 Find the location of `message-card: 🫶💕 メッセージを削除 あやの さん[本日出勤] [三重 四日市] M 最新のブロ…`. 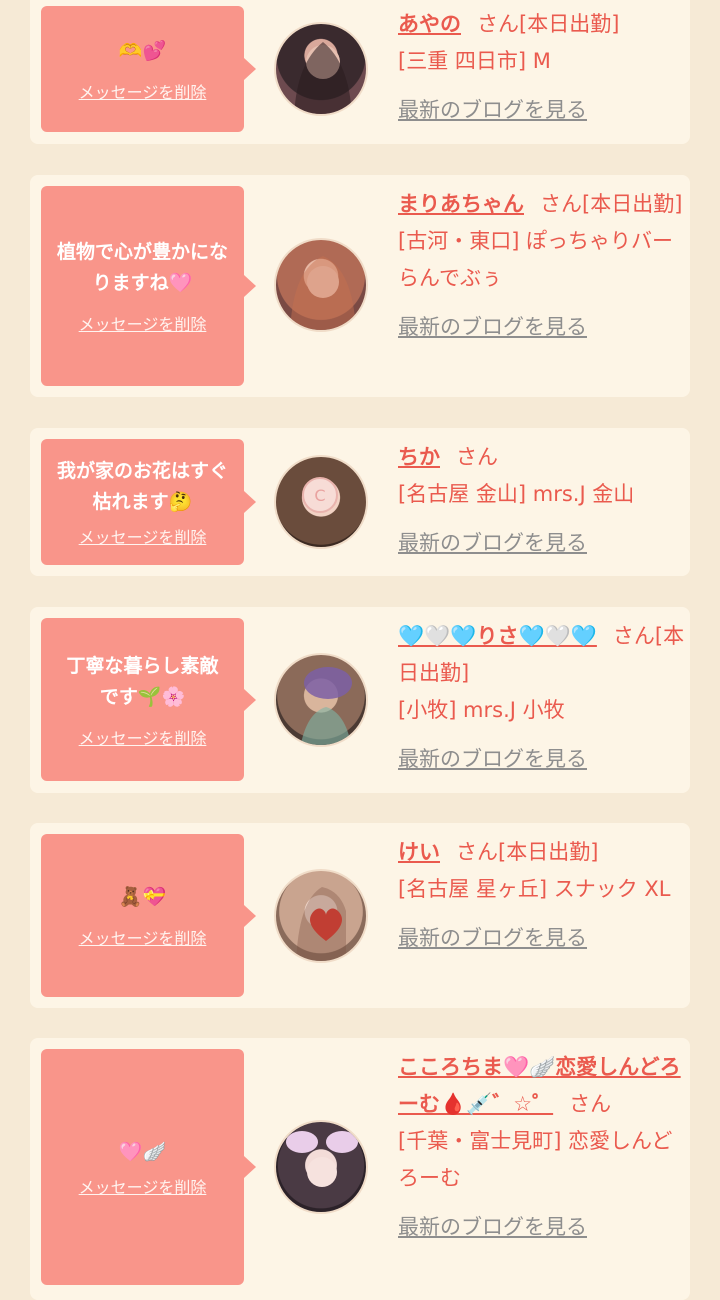

message-card: 🫶💕 メッセージを削除 あやの さん[本日出勤] [三重 四日市] M 最新のブロ… is located at coordinates (360, 72).